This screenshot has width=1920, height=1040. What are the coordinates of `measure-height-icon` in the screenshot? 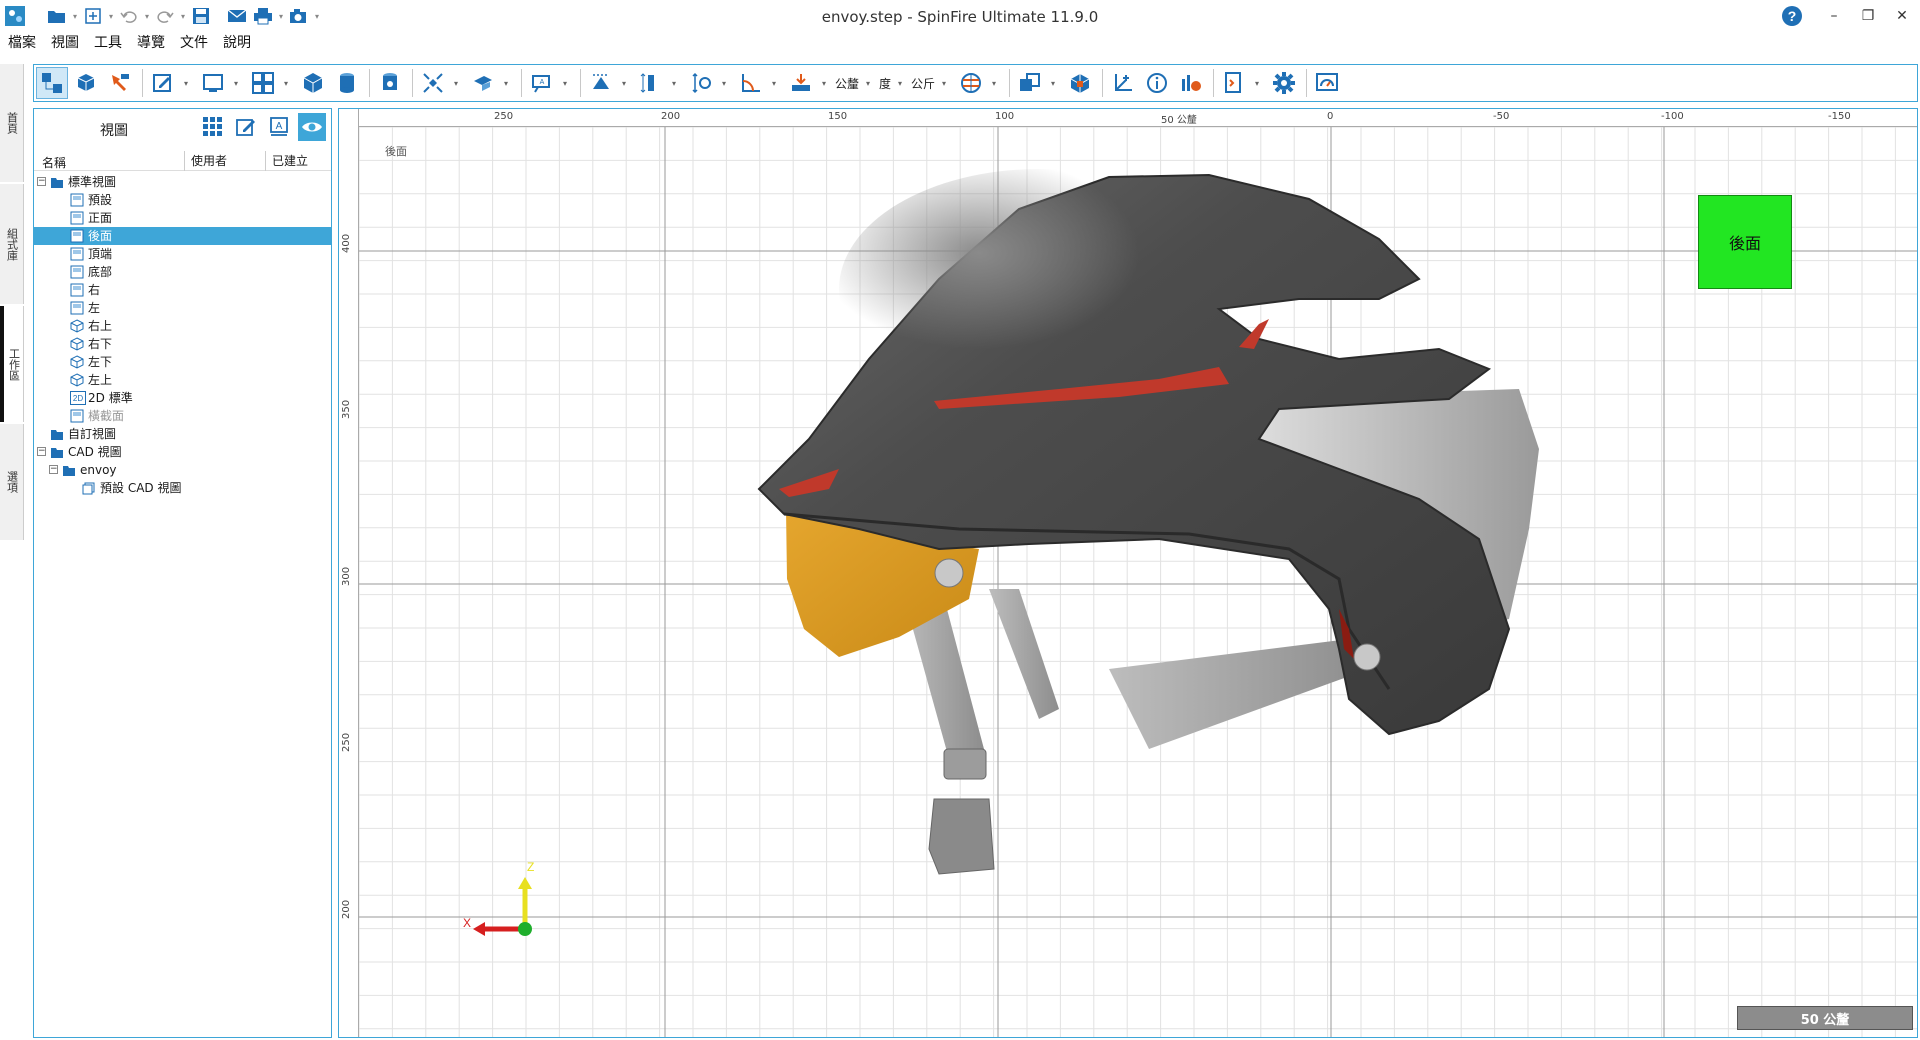 It's located at (651, 83).